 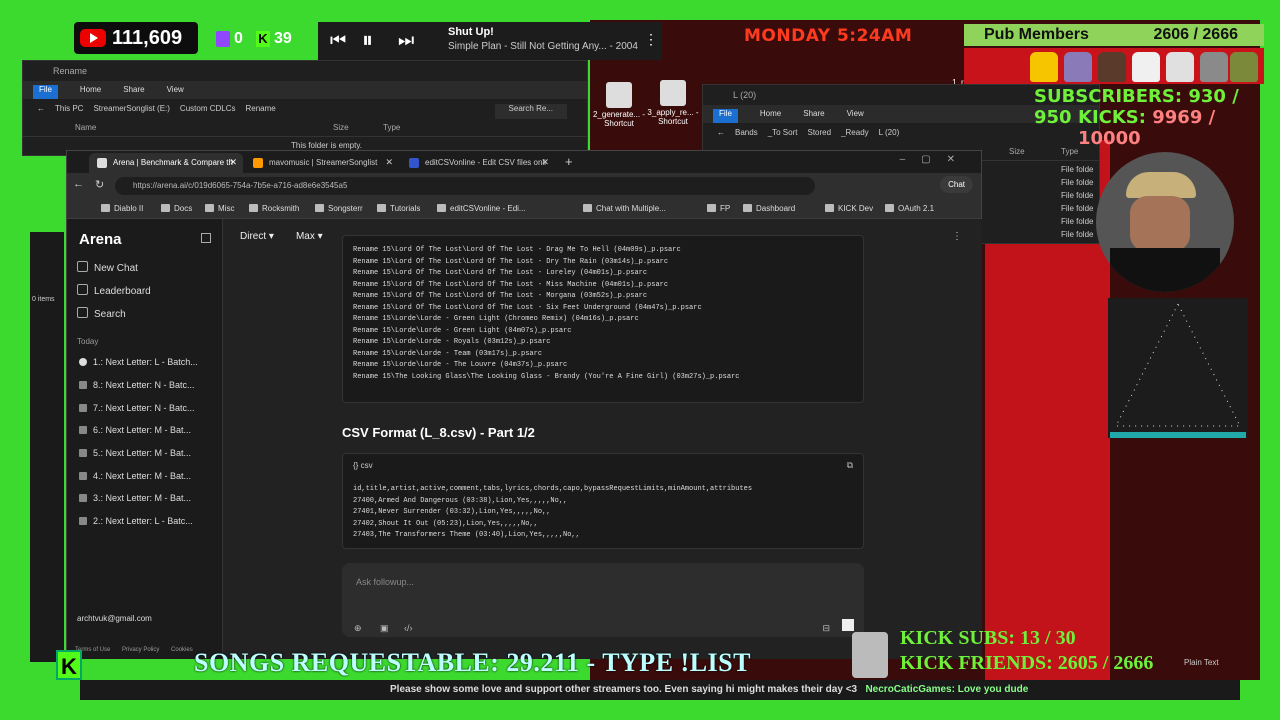 What do you see at coordinates (69, 111) in the screenshot?
I see `breadcrumb-this-pc: This PC` at bounding box center [69, 111].